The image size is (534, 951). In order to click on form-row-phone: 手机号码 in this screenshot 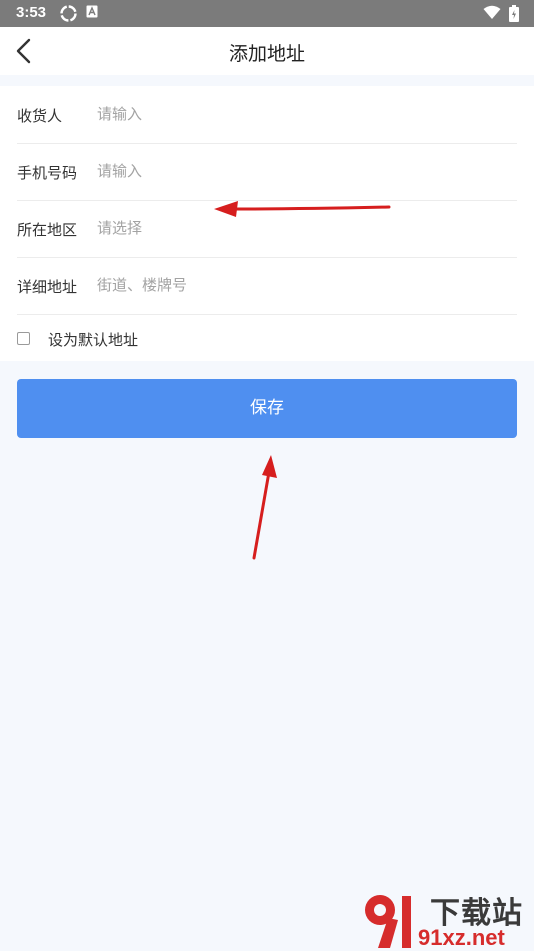, I will do `click(267, 172)`.